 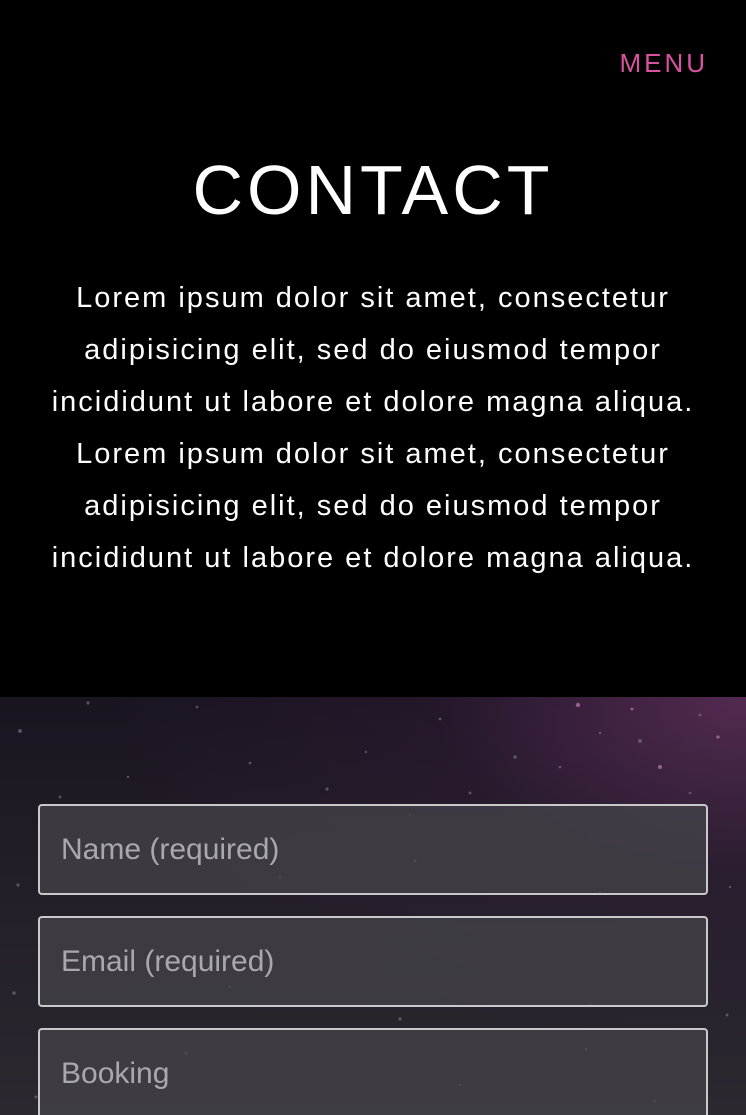 What do you see at coordinates (373, 961) in the screenshot?
I see `email-field` at bounding box center [373, 961].